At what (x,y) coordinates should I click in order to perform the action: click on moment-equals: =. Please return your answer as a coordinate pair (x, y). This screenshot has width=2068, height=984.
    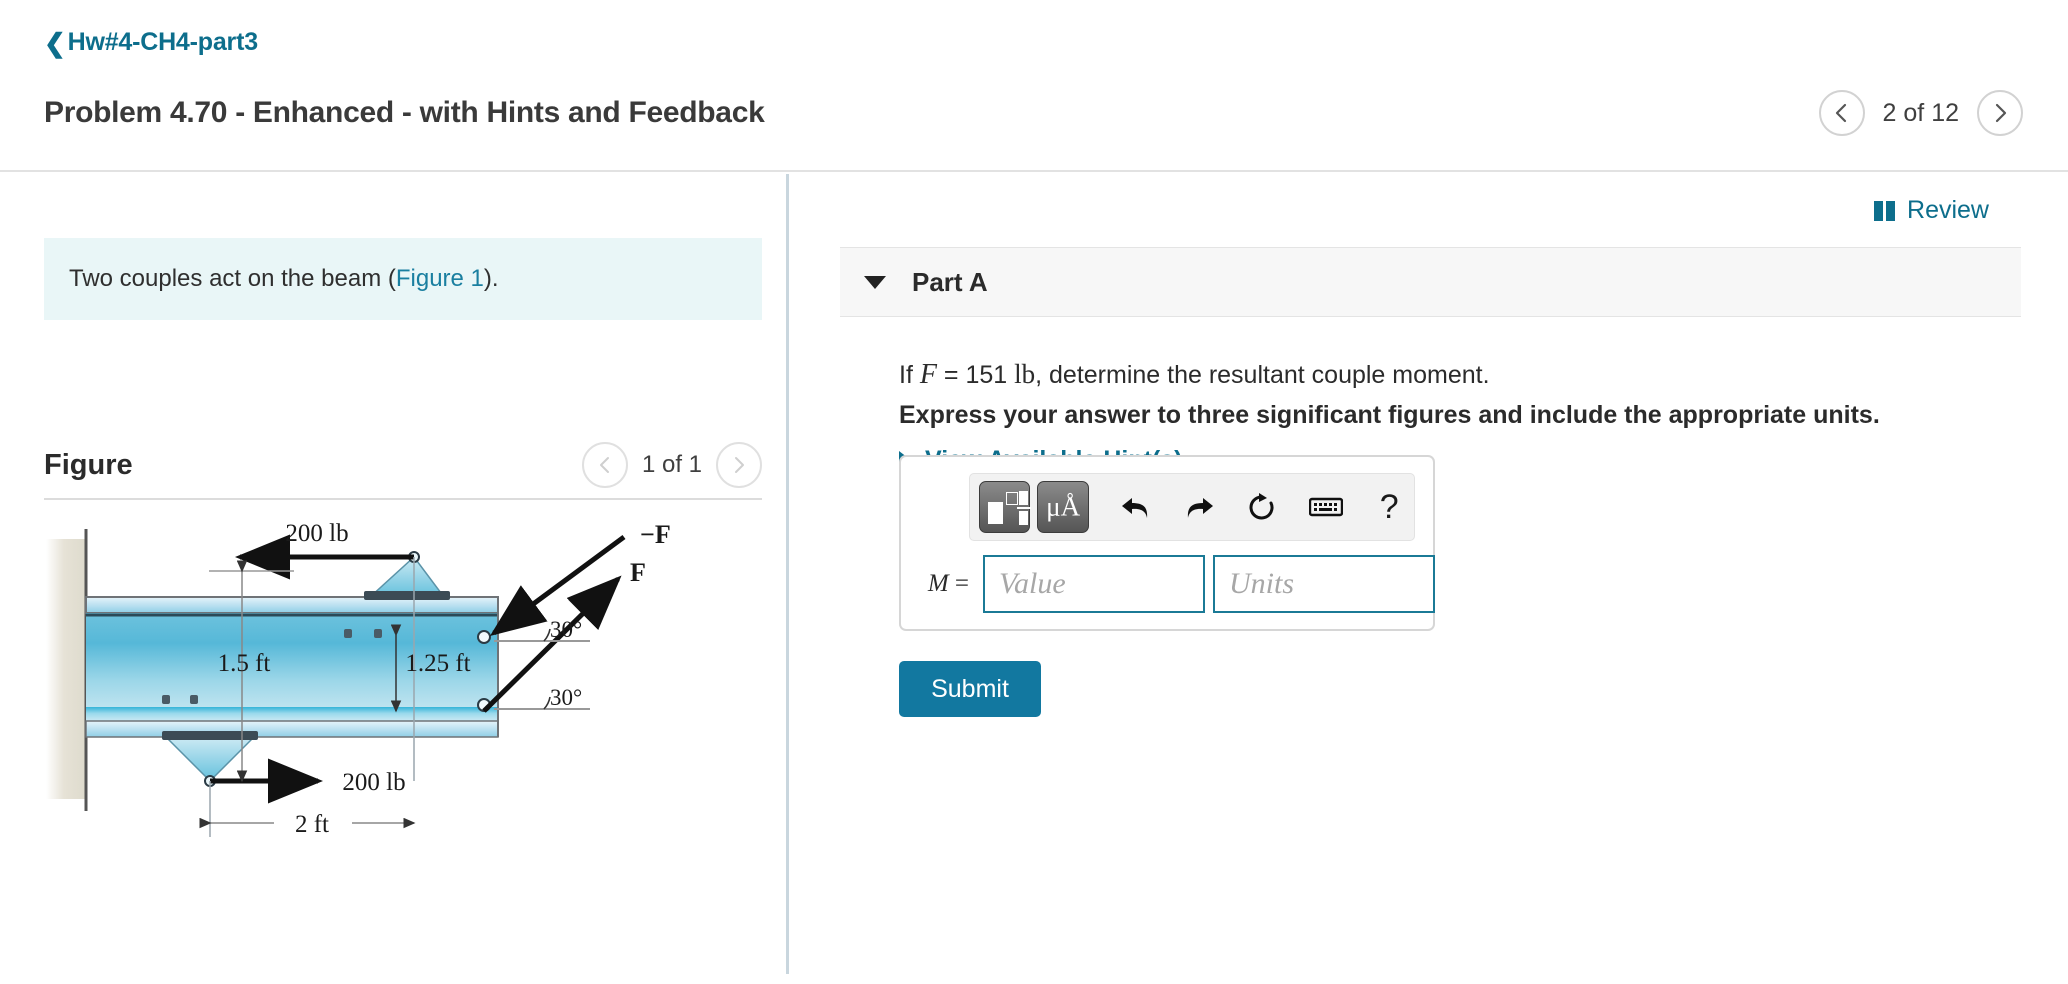
    Looking at the image, I should click on (958, 583).